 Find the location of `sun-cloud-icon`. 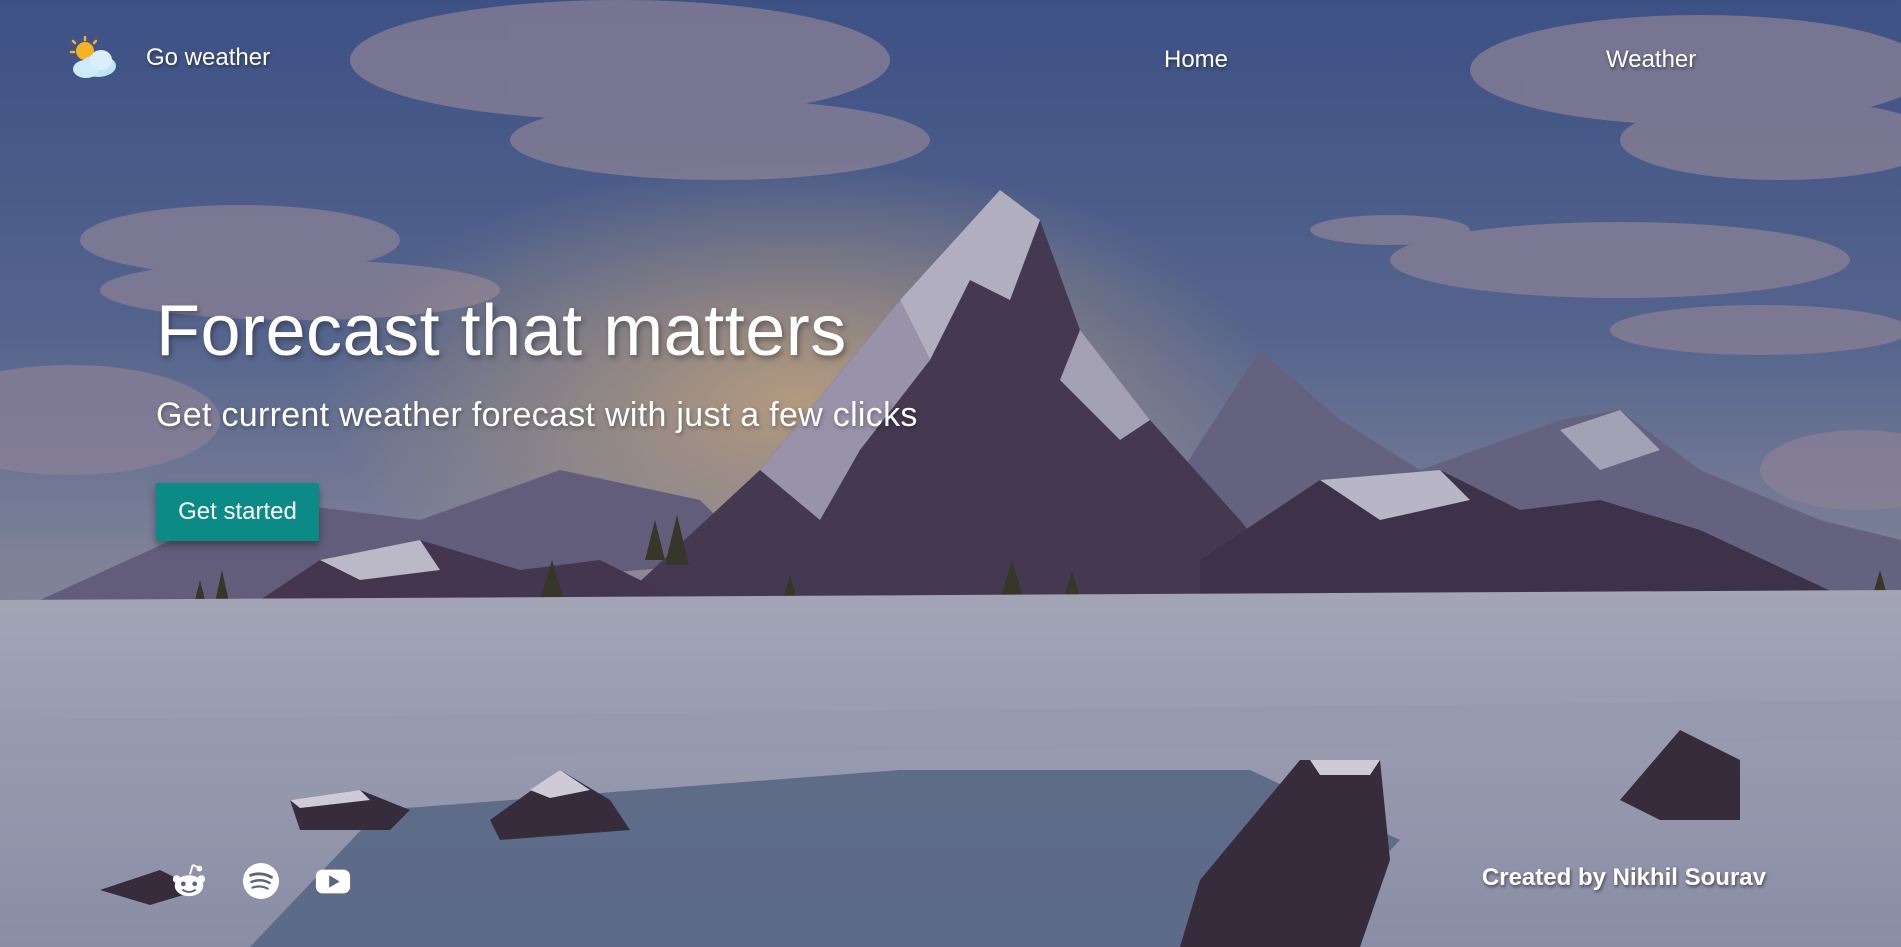

sun-cloud-icon is located at coordinates (92, 57).